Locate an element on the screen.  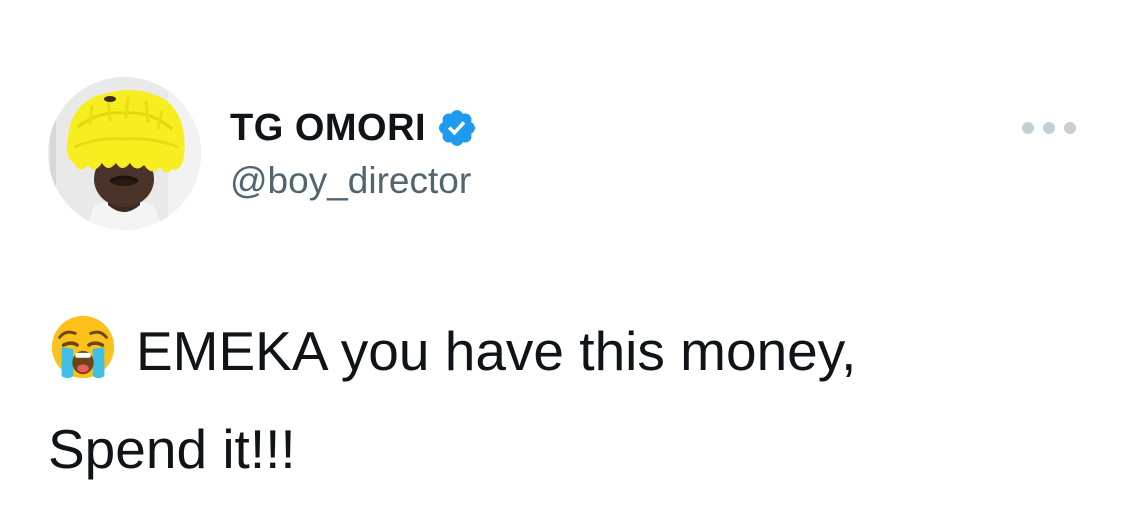
loudly-crying-face-emoji is located at coordinates (83, 347).